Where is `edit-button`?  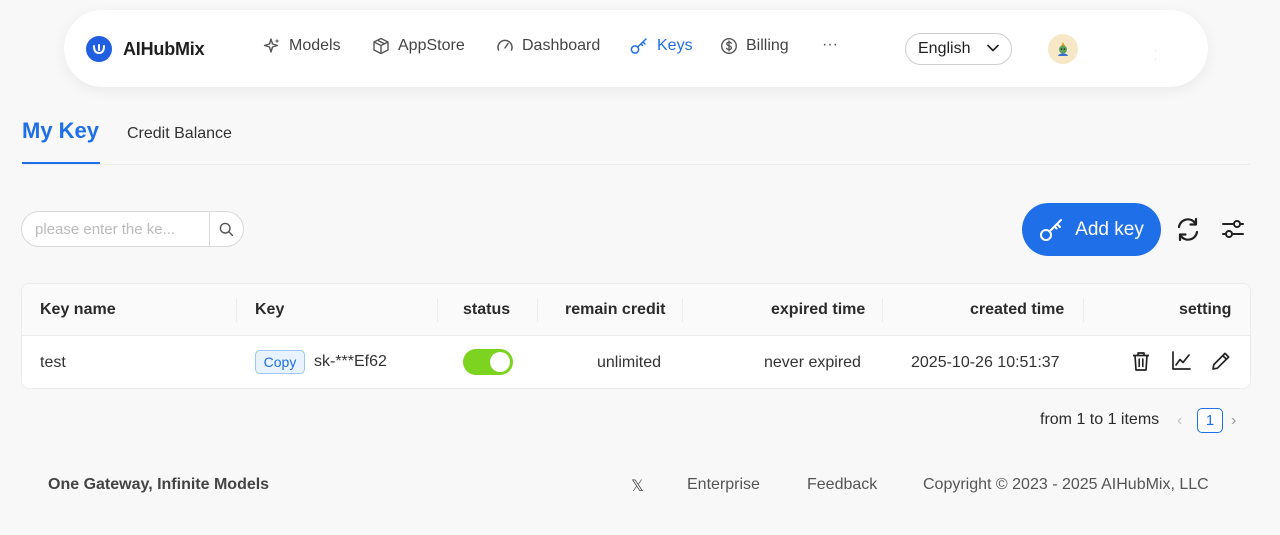
edit-button is located at coordinates (1221, 363).